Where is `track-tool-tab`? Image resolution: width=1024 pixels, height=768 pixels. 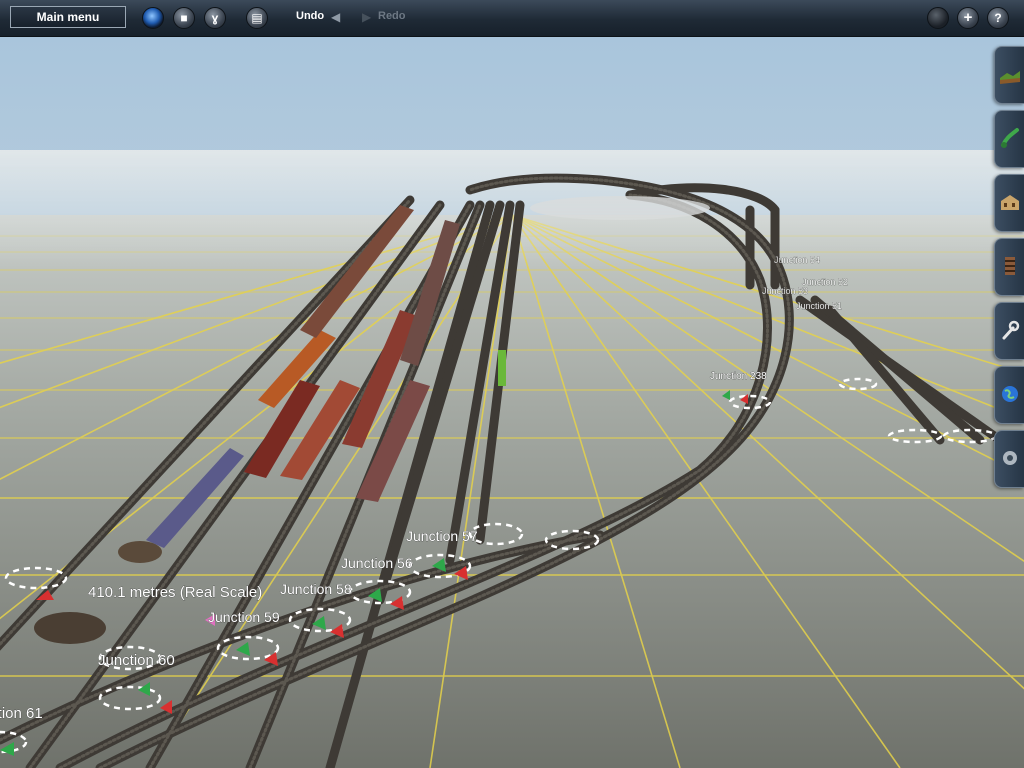
track-tool-tab is located at coordinates (1009, 267).